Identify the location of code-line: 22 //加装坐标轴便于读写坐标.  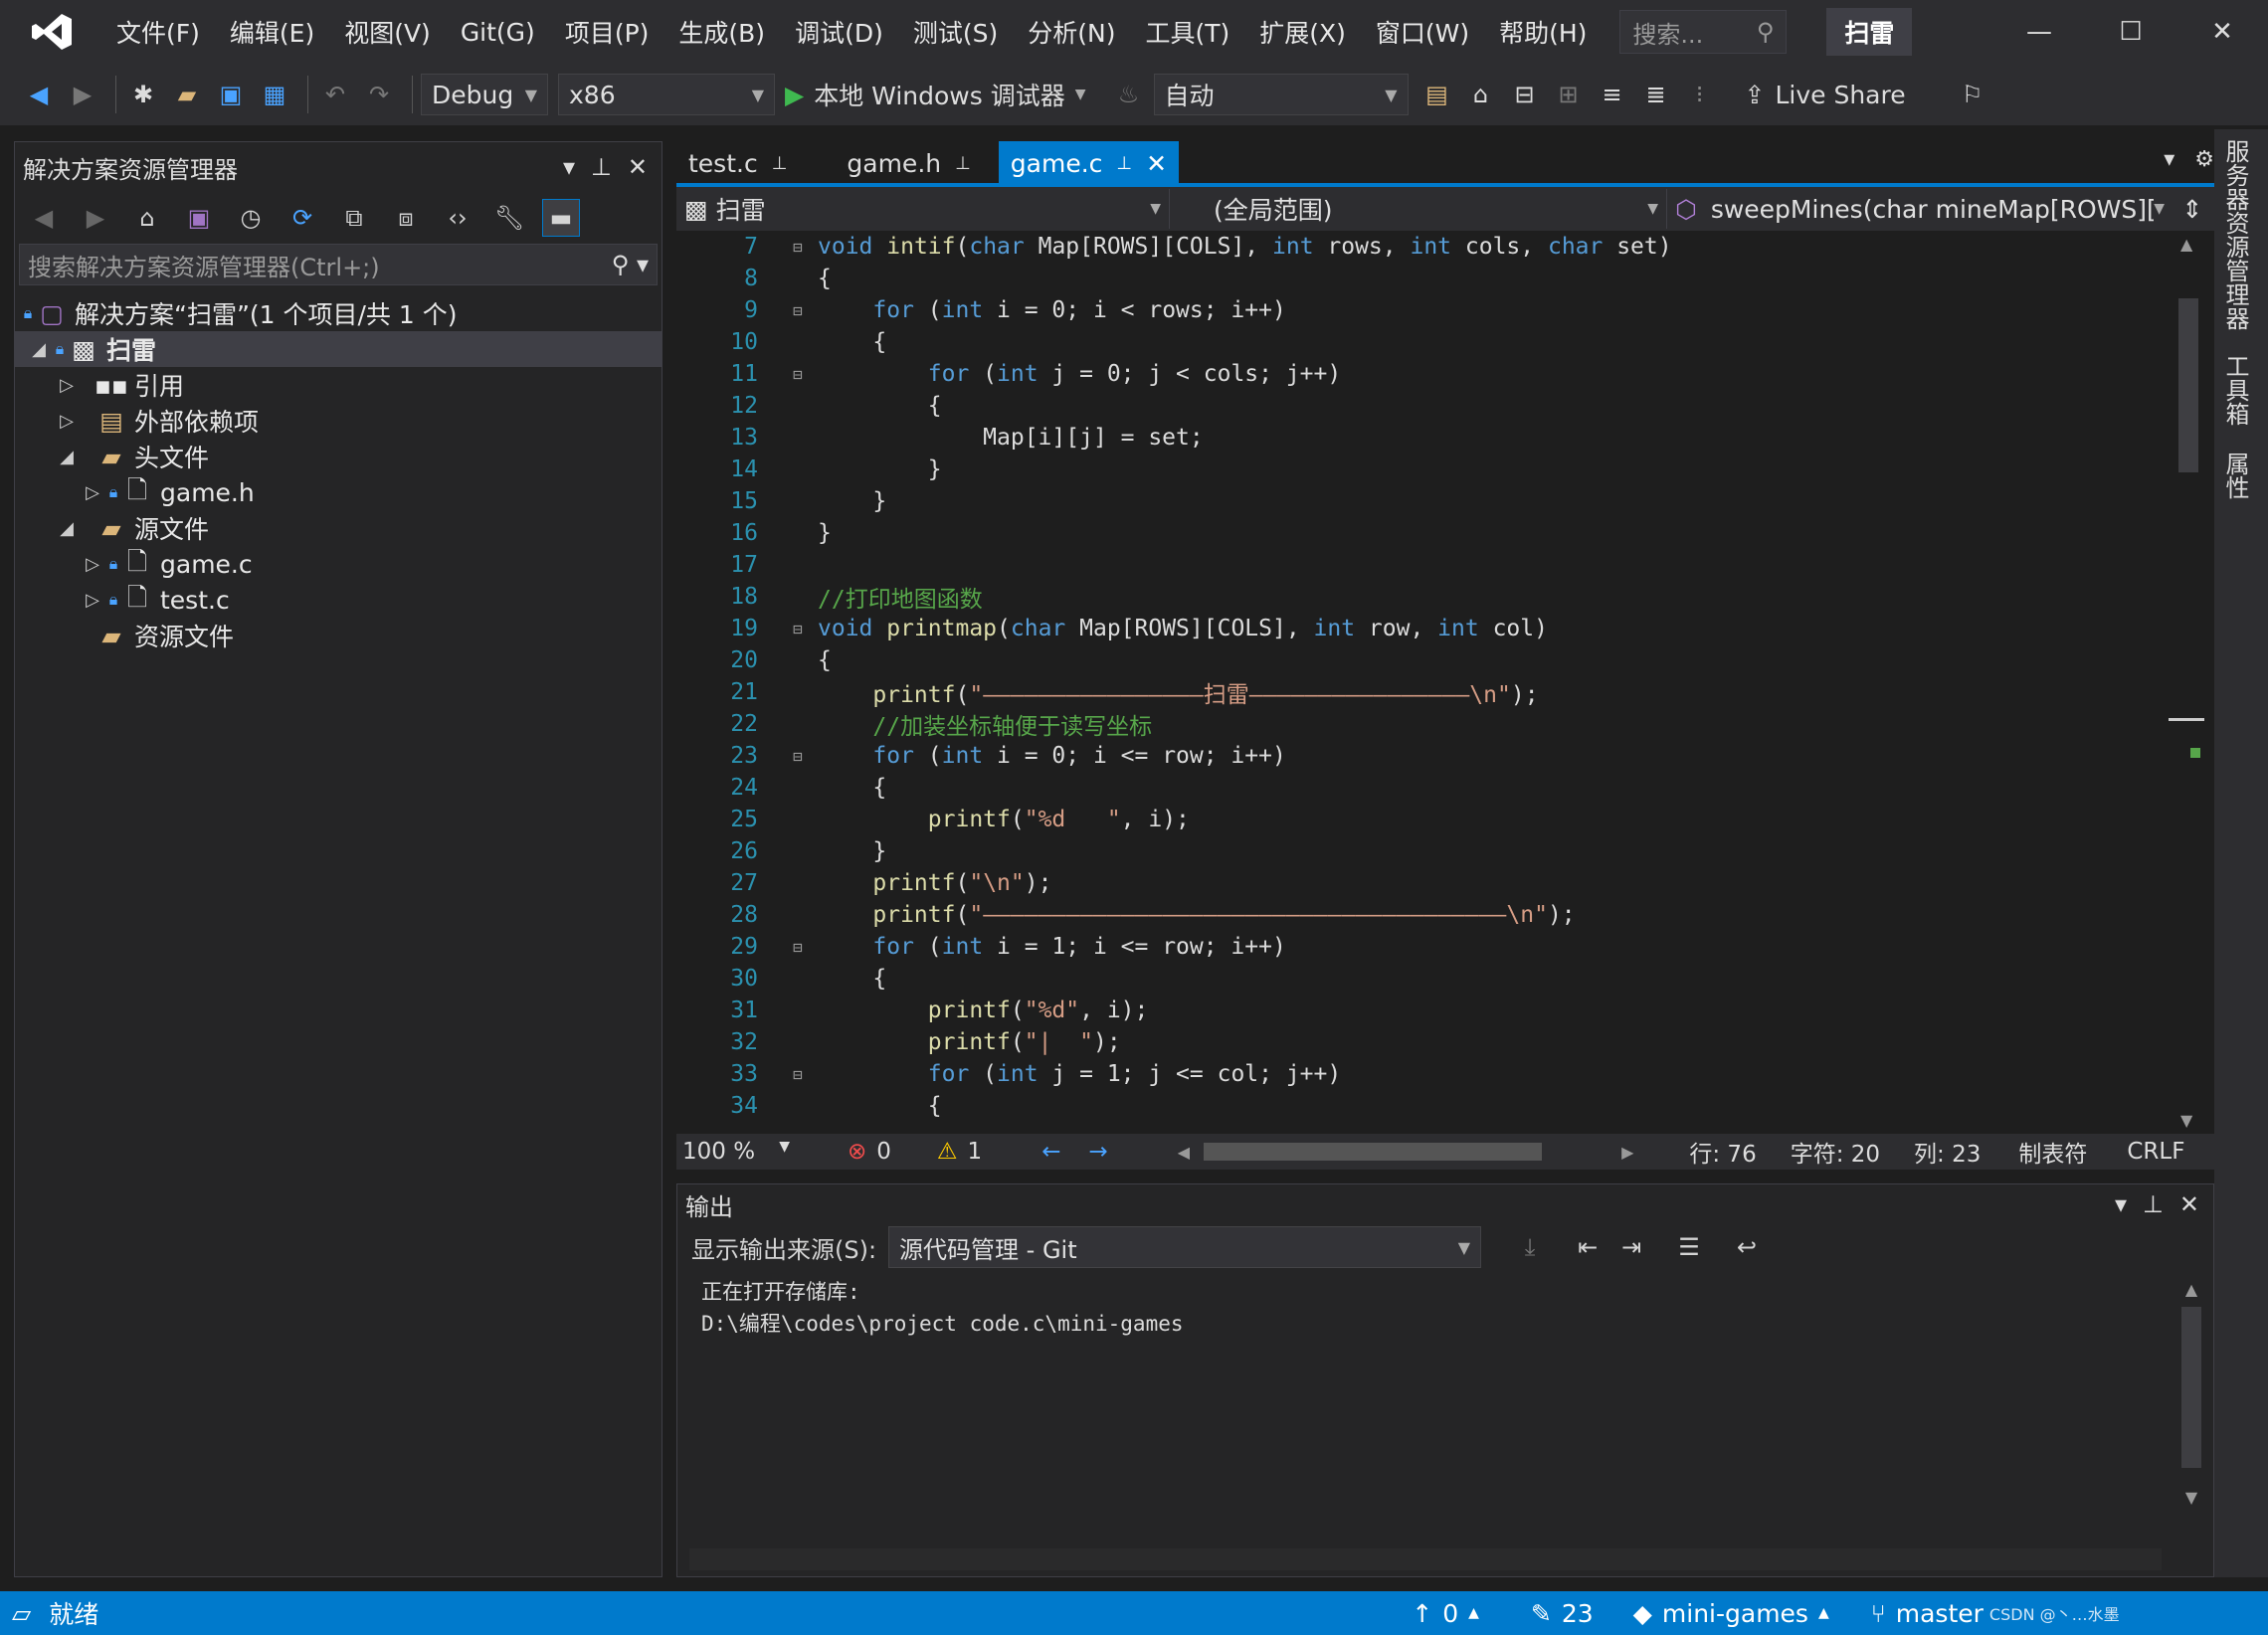
(1422, 724).